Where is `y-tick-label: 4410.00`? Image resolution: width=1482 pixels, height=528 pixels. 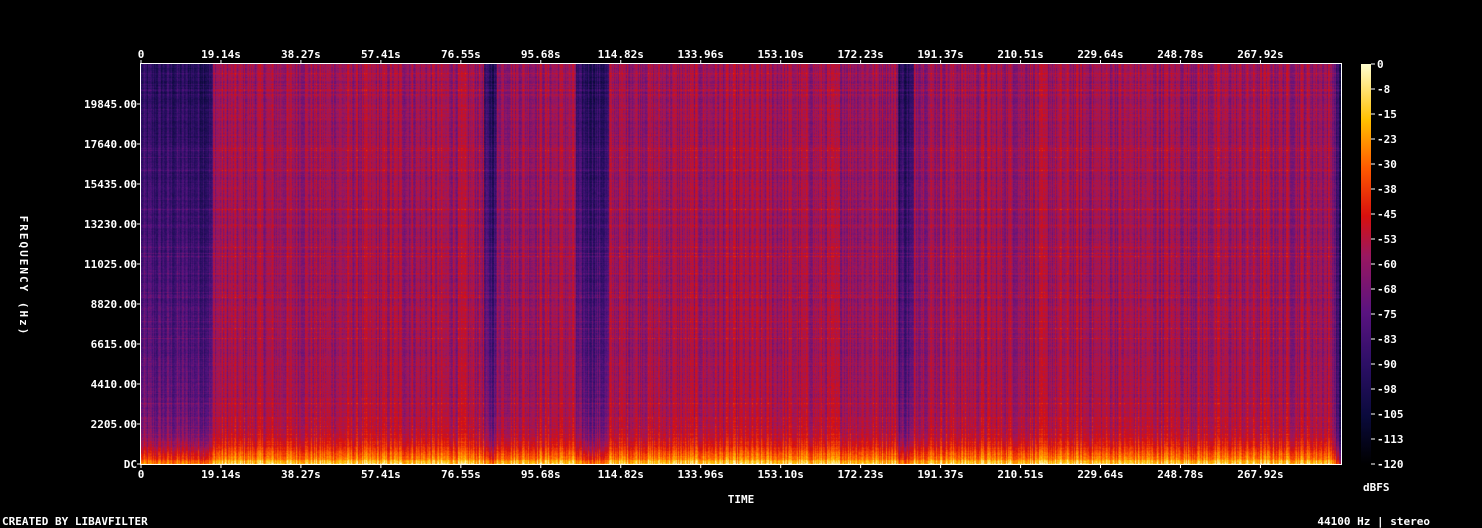
y-tick-label: 4410.00 is located at coordinates (114, 384).